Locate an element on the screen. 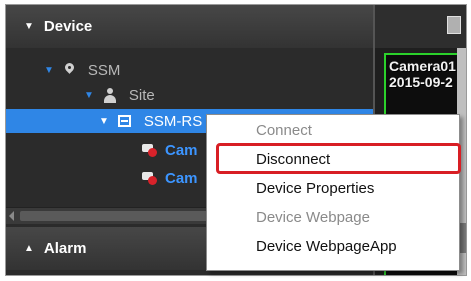 Image resolution: width=471 pixels, height=281 pixels. menu-item-device-properties: Device Properties is located at coordinates (333, 189).